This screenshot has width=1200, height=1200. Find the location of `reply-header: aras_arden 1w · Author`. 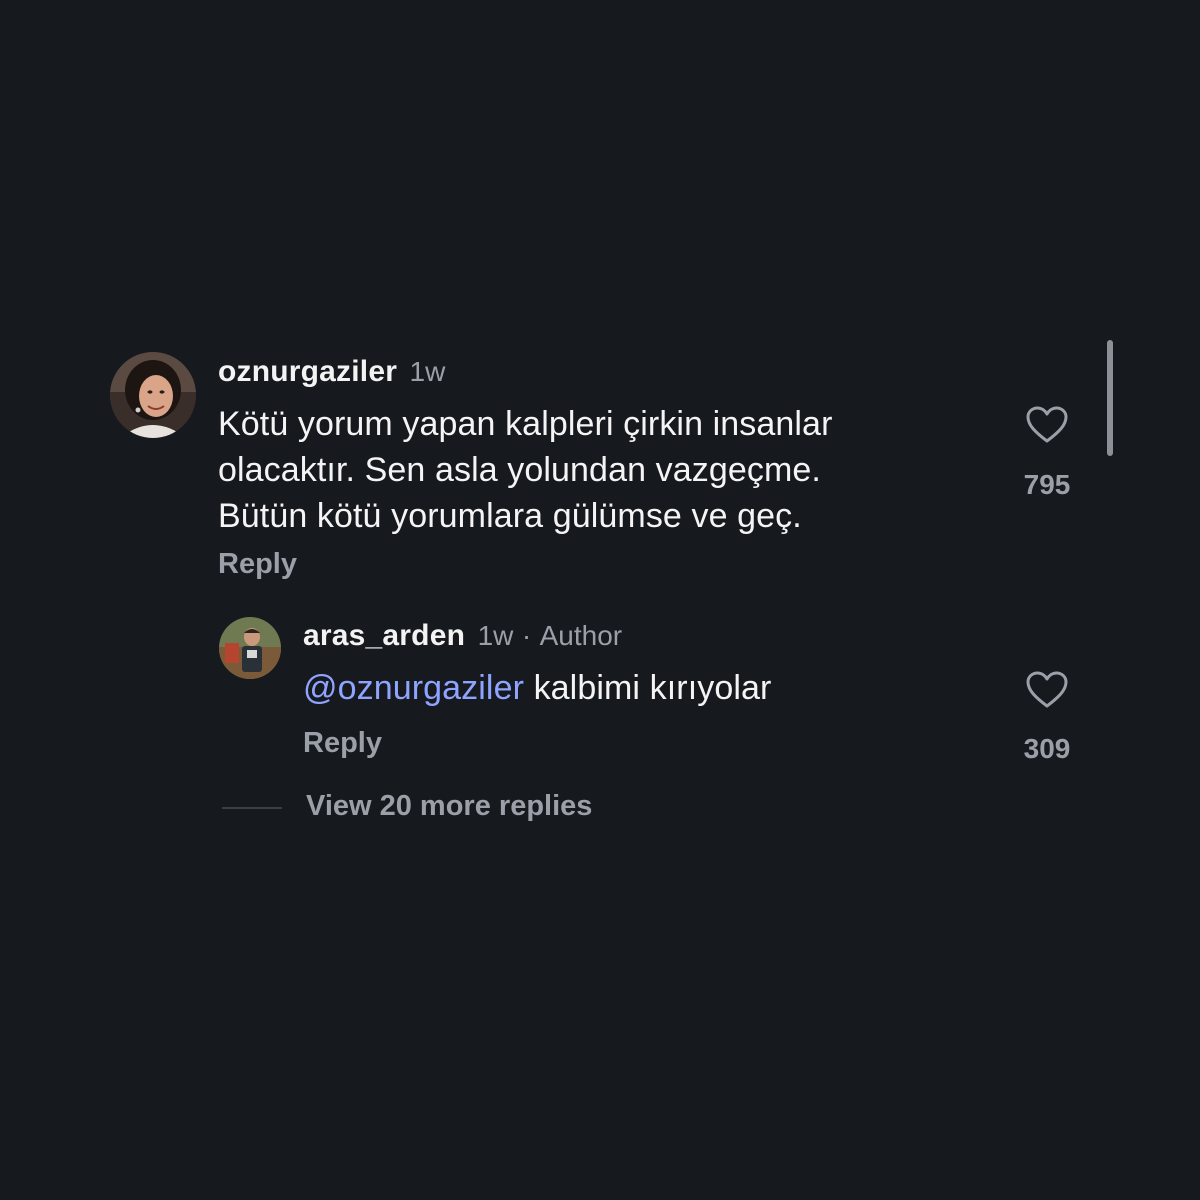

reply-header: aras_arden 1w · Author is located at coordinates (462, 637).